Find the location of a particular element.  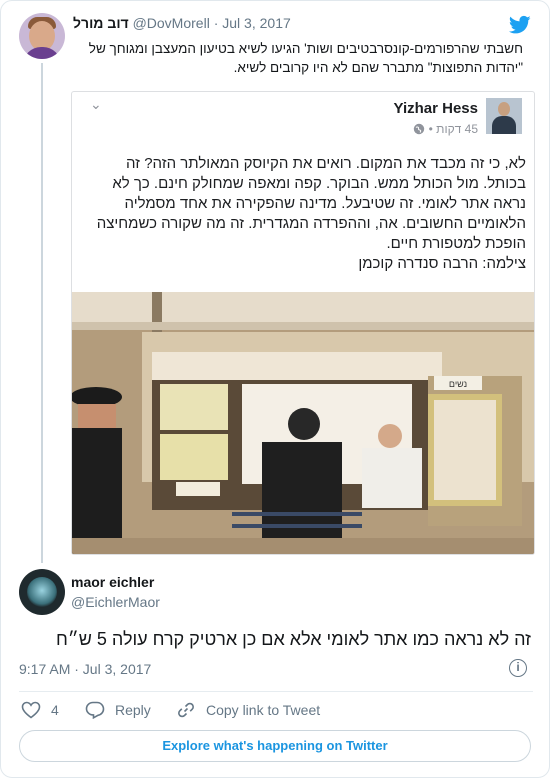

photo-credit: צילמה: הרבה סנדרה קוכמן is located at coordinates (442, 263).